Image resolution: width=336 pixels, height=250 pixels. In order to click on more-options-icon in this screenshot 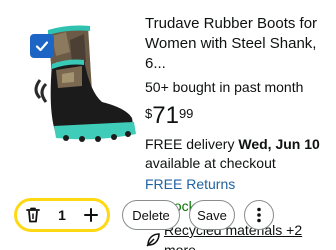, I will do `click(259, 215)`.